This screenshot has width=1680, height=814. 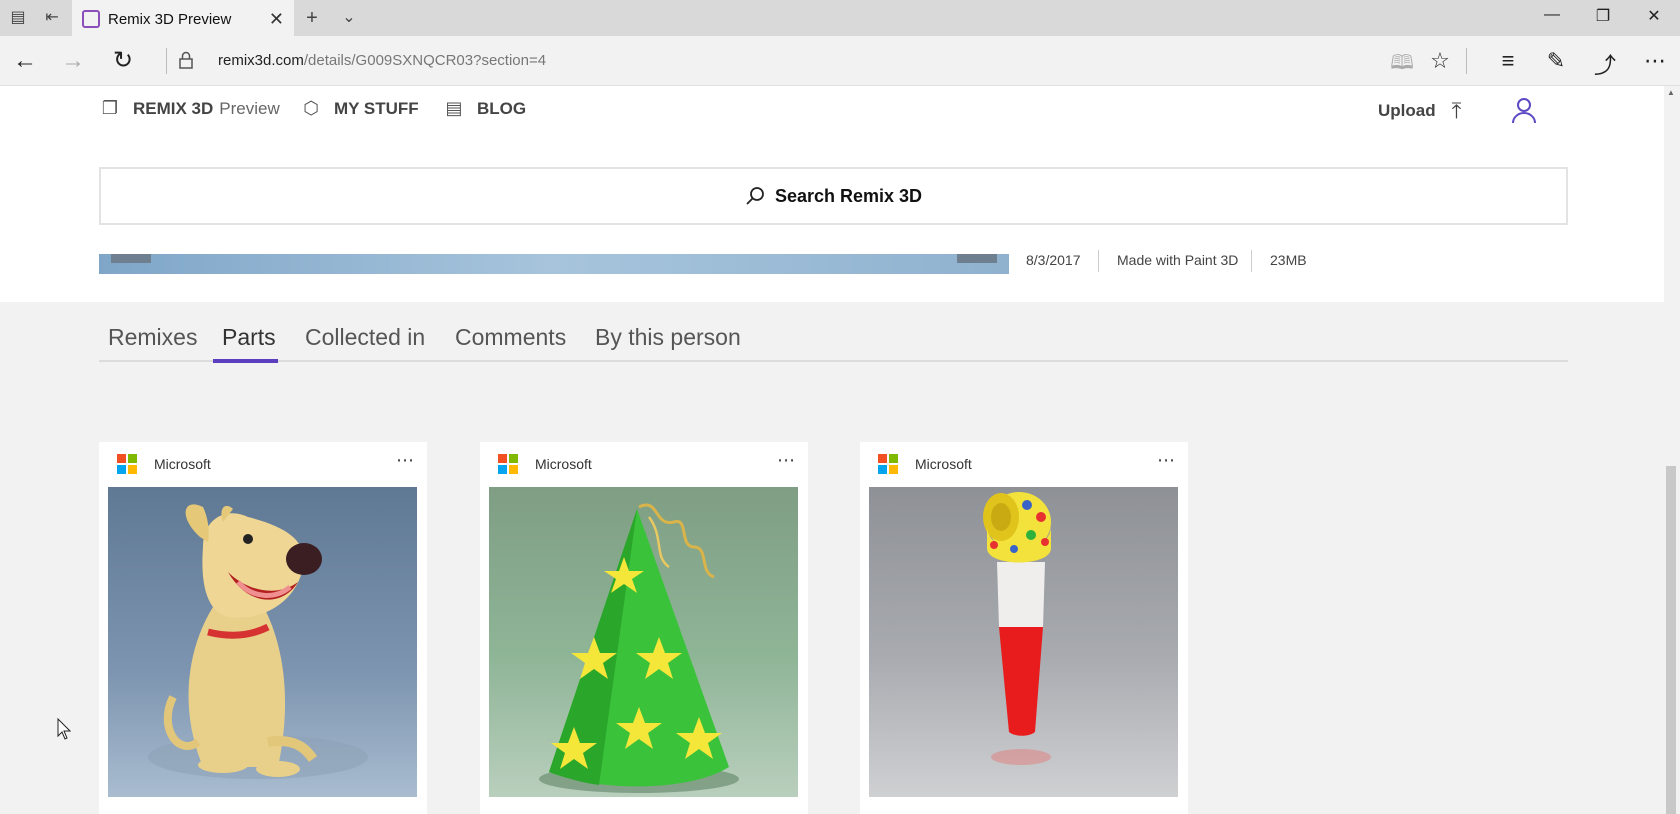 I want to click on scrollbar-thumb, so click(x=1671, y=640).